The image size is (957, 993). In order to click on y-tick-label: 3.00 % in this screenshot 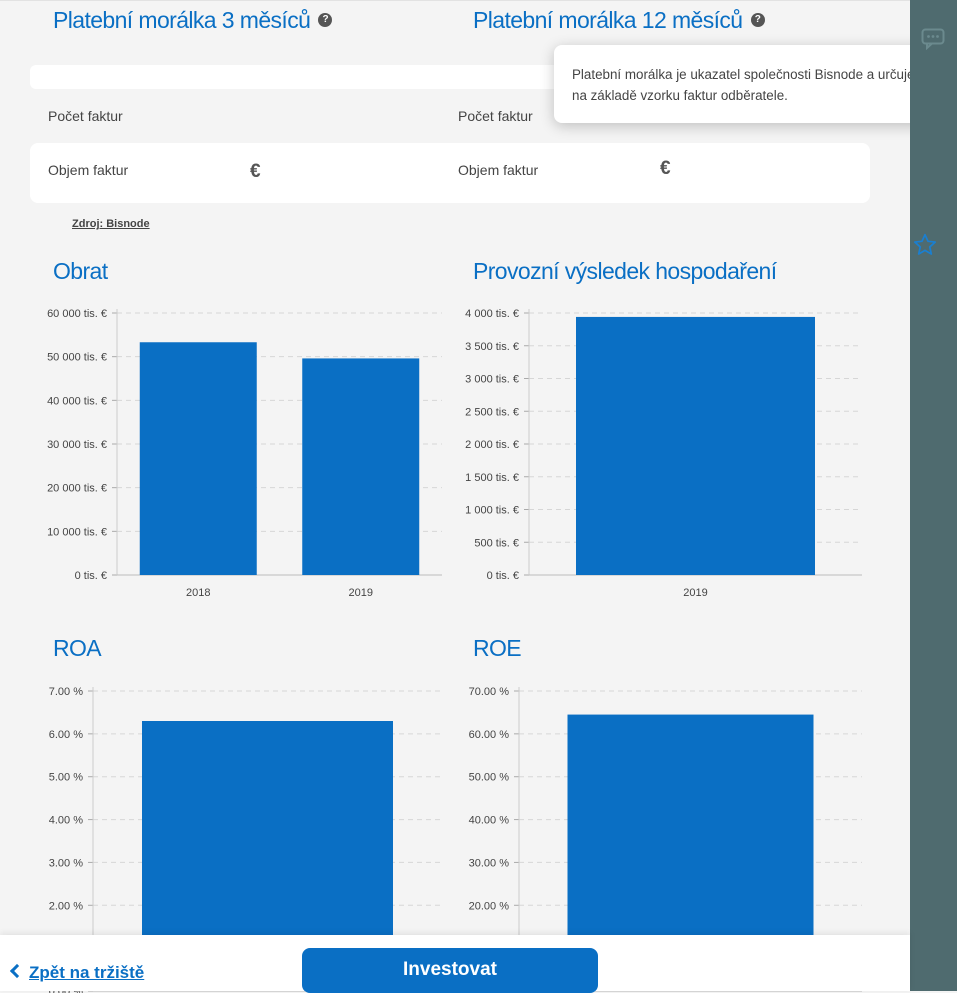, I will do `click(66, 863)`.